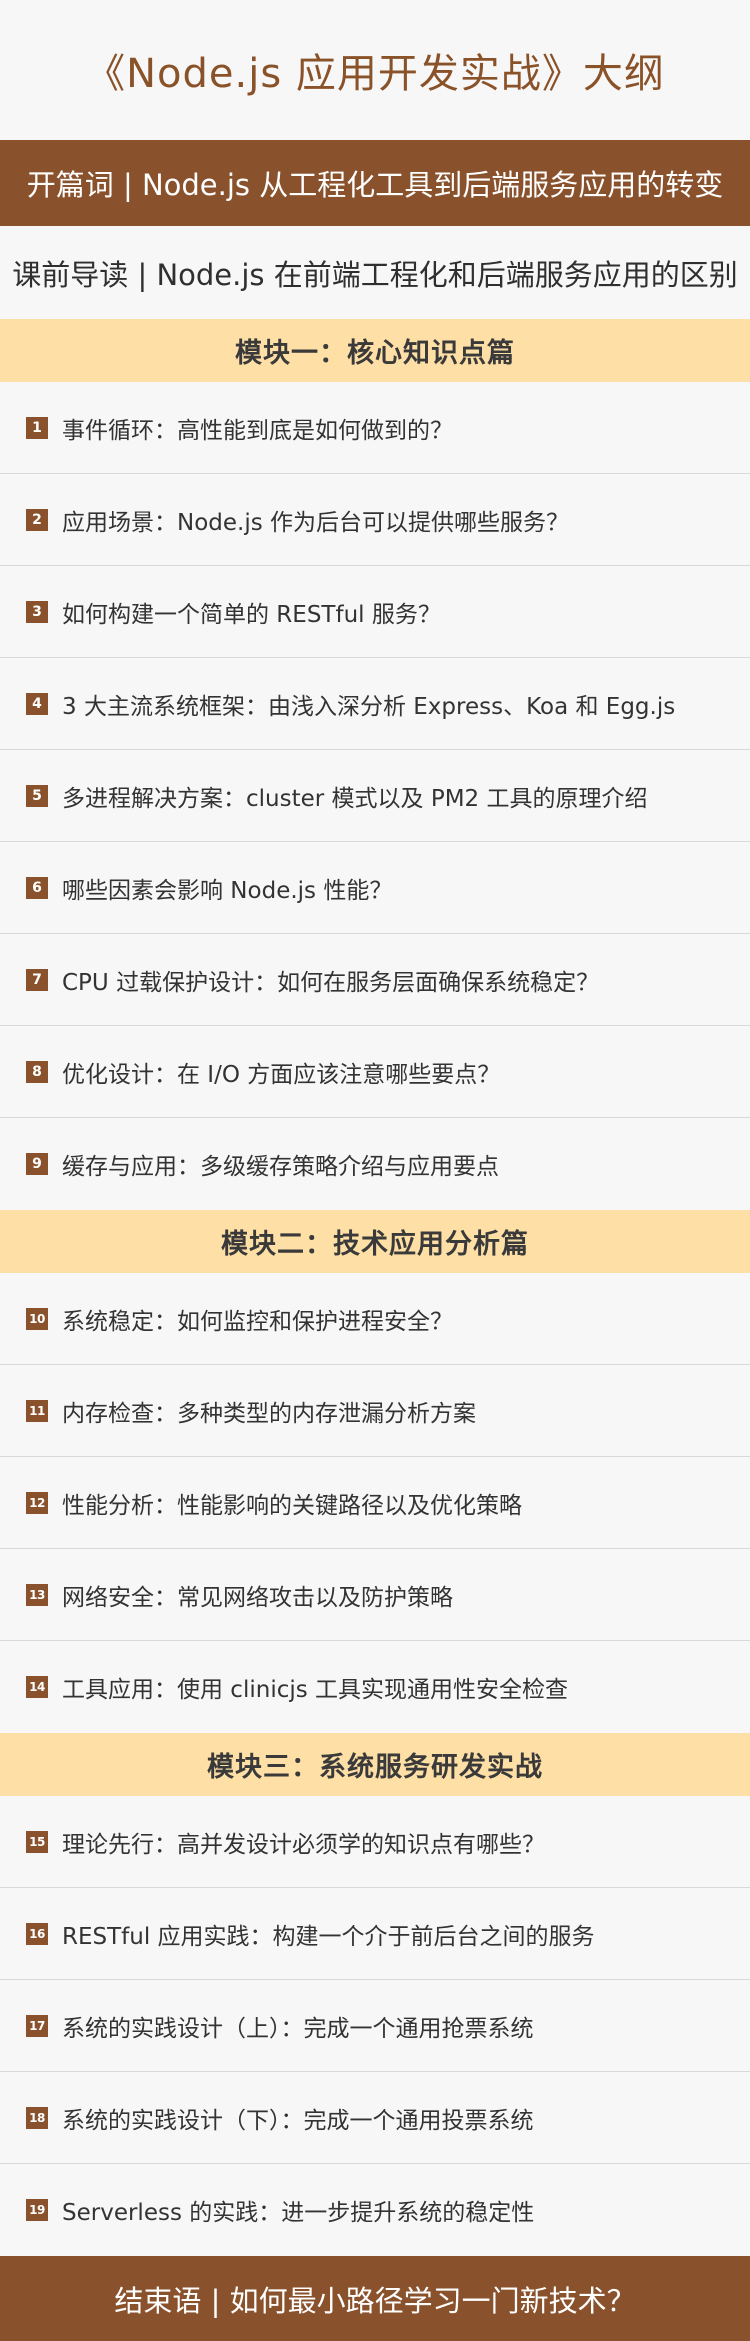 This screenshot has height=2341, width=750. I want to click on lesson-title: 系统的实践设计（上）：完成一个通用抢票系统, so click(298, 2028).